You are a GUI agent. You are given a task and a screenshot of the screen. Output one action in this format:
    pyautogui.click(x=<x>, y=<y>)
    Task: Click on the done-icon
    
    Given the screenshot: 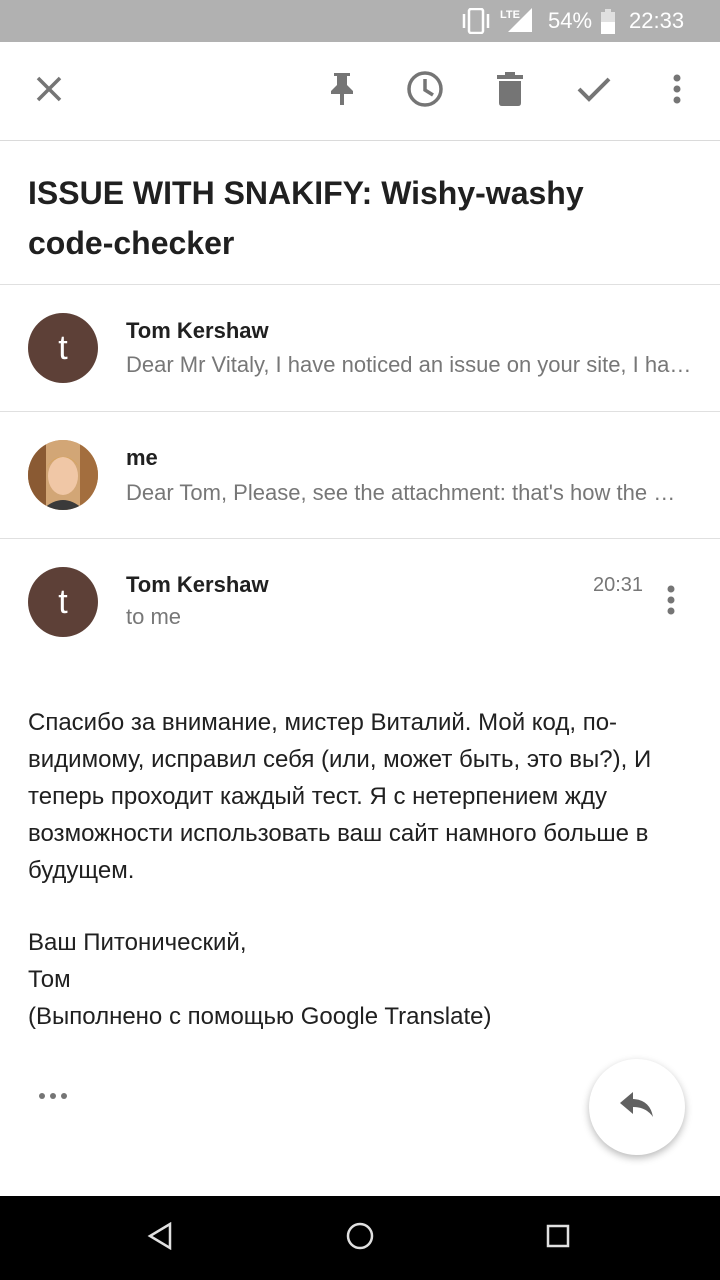 What is the action you would take?
    pyautogui.click(x=594, y=91)
    